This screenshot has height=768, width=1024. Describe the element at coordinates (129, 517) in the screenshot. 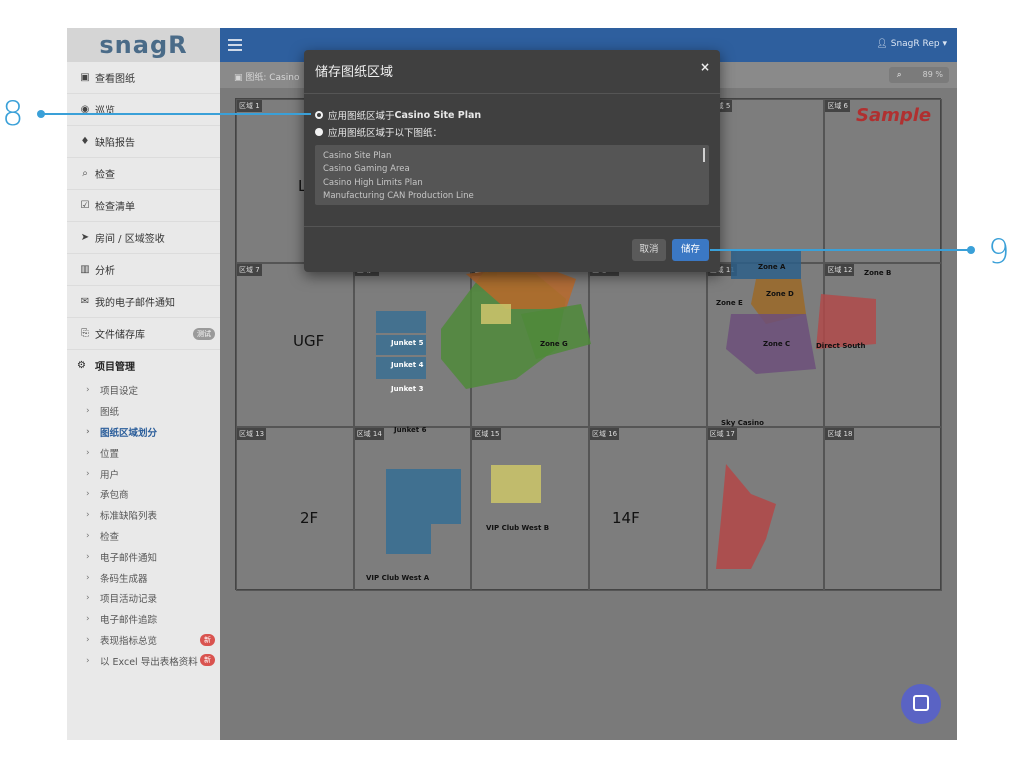

I see `sub-label: 标准缺陷列表` at that location.